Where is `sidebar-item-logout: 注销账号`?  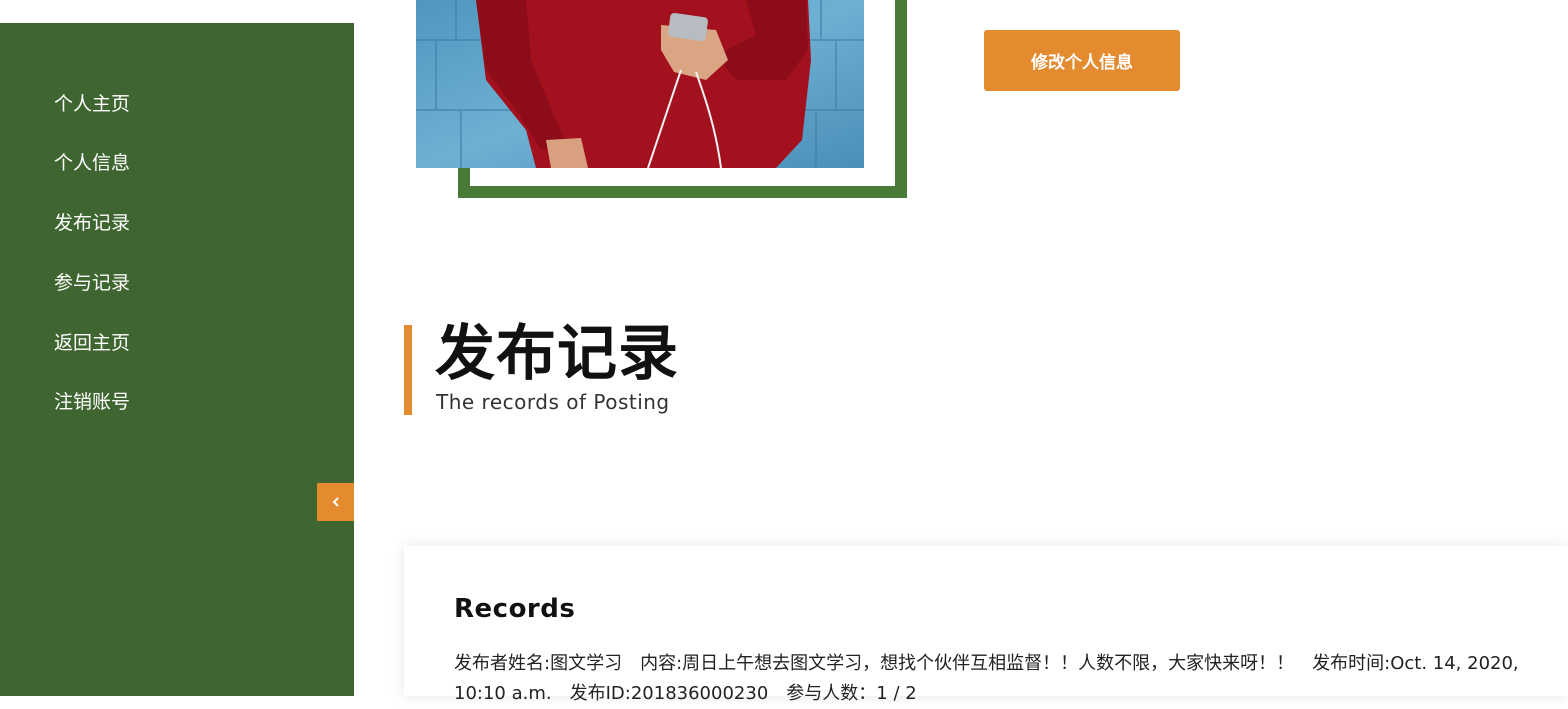
sidebar-item-logout: 注销账号 is located at coordinates (92, 419).